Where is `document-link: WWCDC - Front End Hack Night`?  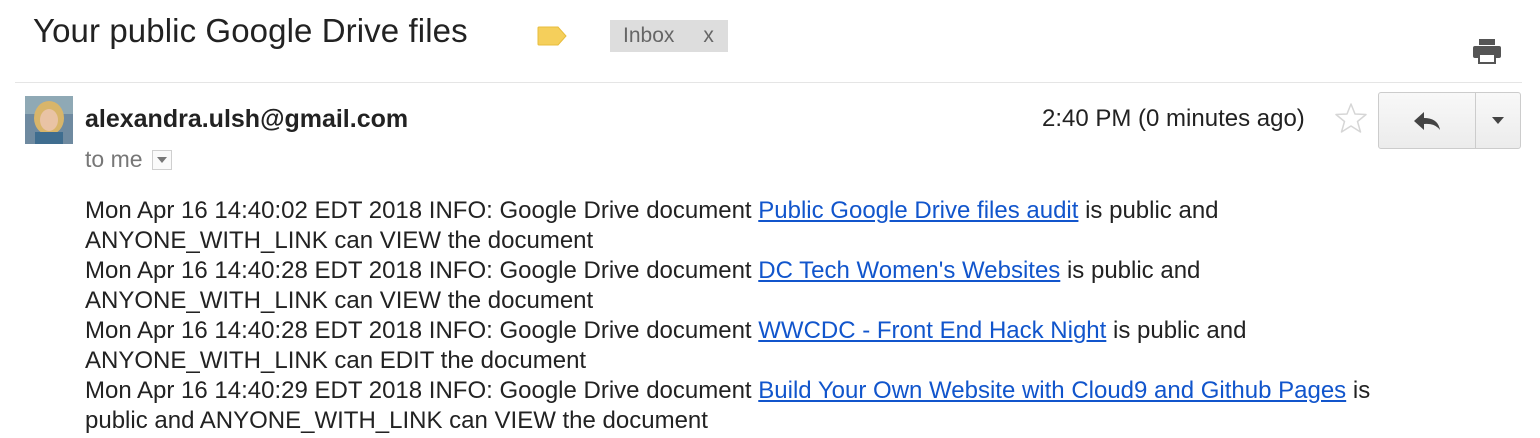
document-link: WWCDC - Front End Hack Night is located at coordinates (932, 330).